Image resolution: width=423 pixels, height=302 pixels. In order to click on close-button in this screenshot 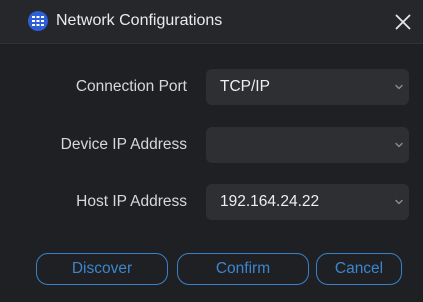, I will do `click(403, 22)`.